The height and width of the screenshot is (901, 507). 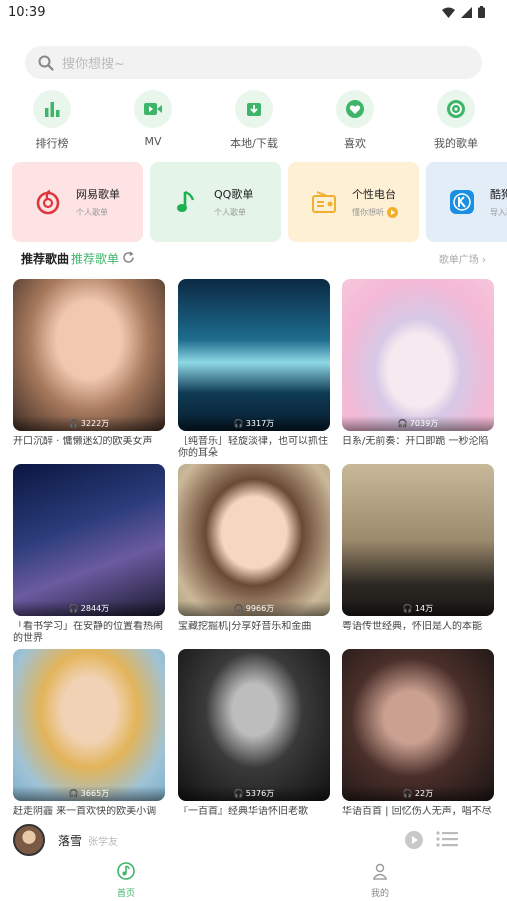 I want to click on playlist-card: 🎧 2844万 「看书学习」在安静的位置看热闹的世界, so click(x=89, y=554).